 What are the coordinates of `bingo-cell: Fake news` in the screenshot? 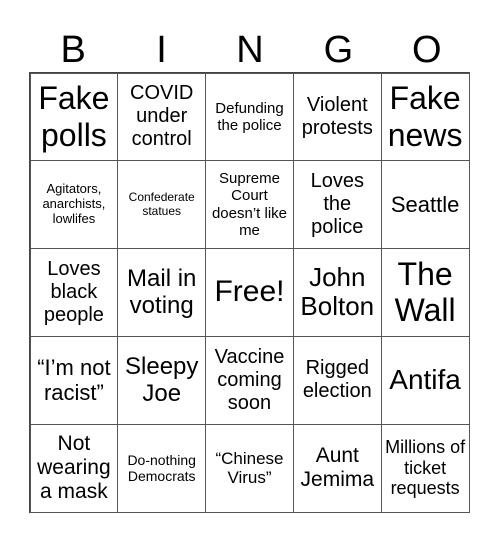 It's located at (425, 117).